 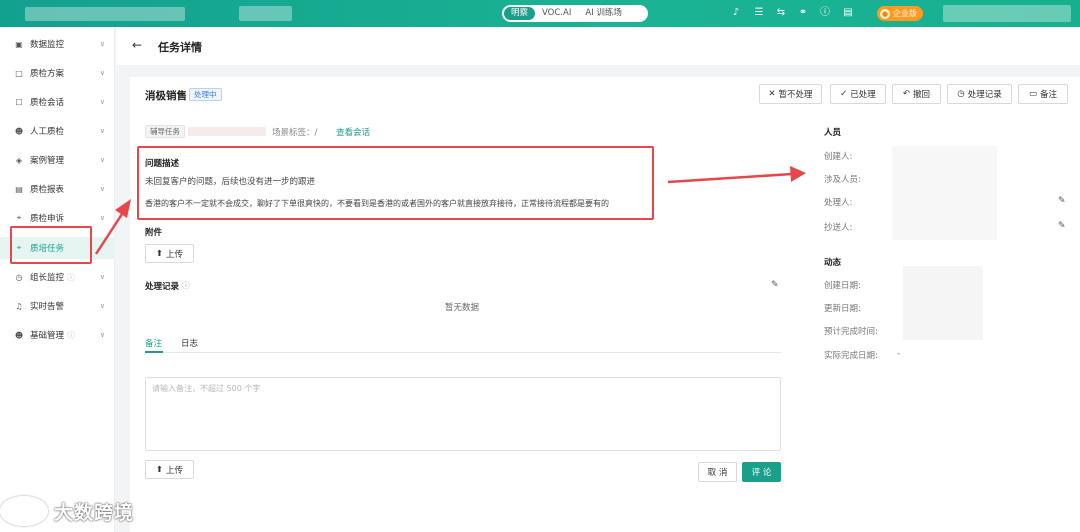 What do you see at coordinates (51, 245) in the screenshot?
I see `annotation-box-sidebar` at bounding box center [51, 245].